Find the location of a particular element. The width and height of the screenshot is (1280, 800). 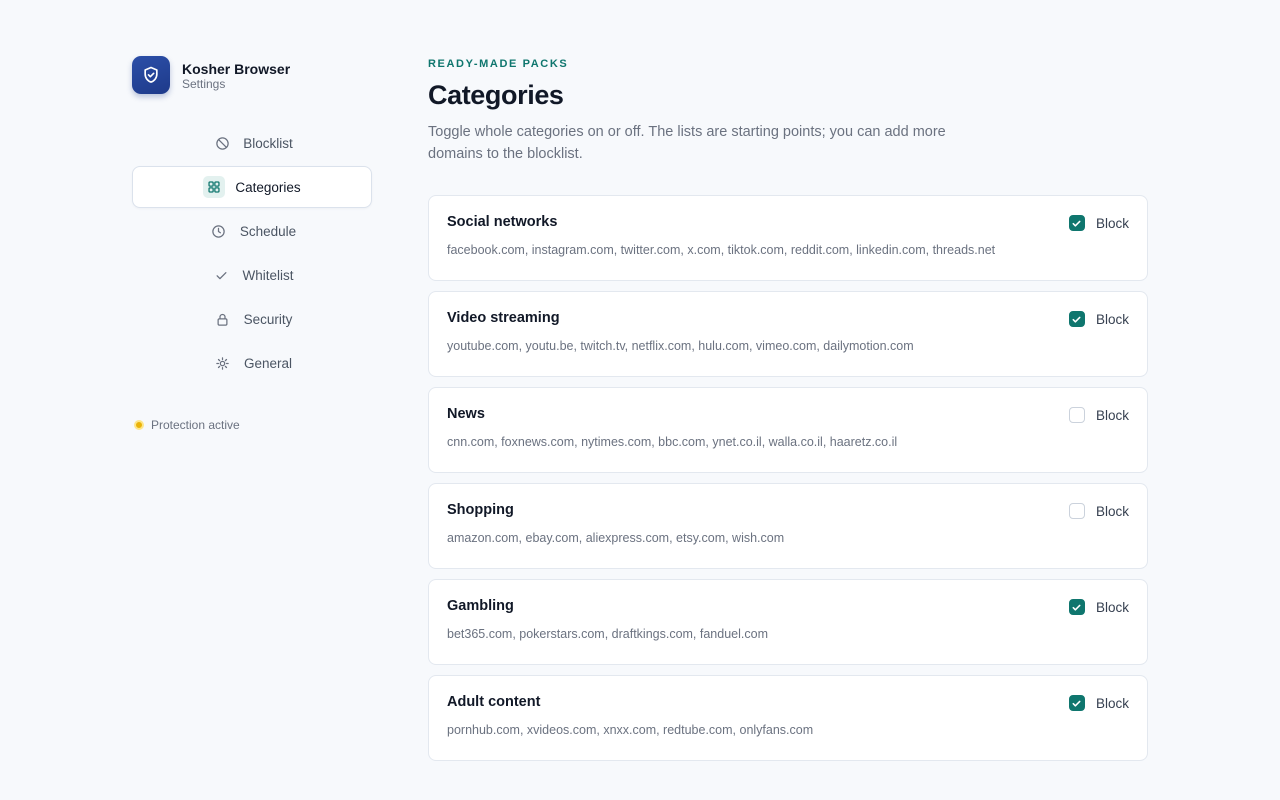

status-dot-icon is located at coordinates (139, 425).